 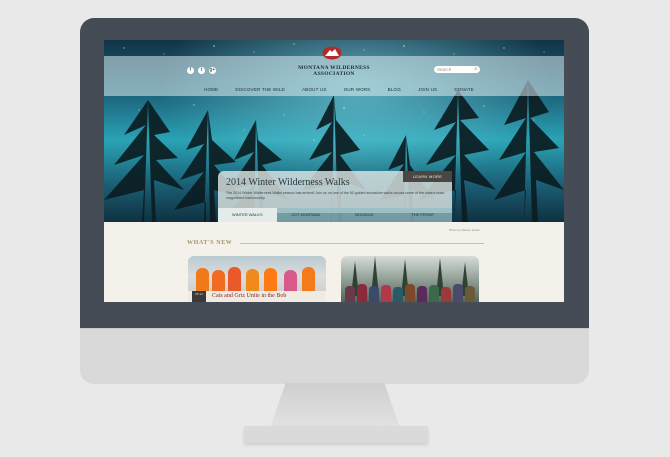 I want to click on nav-item-discover: DISCOVER THE WILD, so click(x=260, y=89).